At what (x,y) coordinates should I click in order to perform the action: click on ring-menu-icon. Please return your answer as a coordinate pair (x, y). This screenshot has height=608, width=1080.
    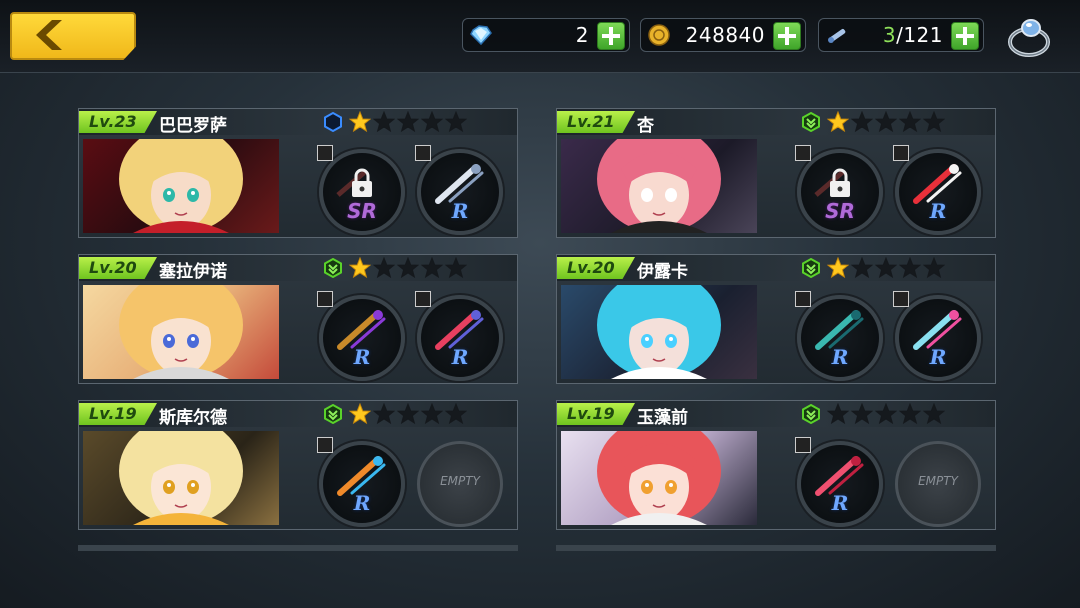
    Looking at the image, I should click on (1029, 37).